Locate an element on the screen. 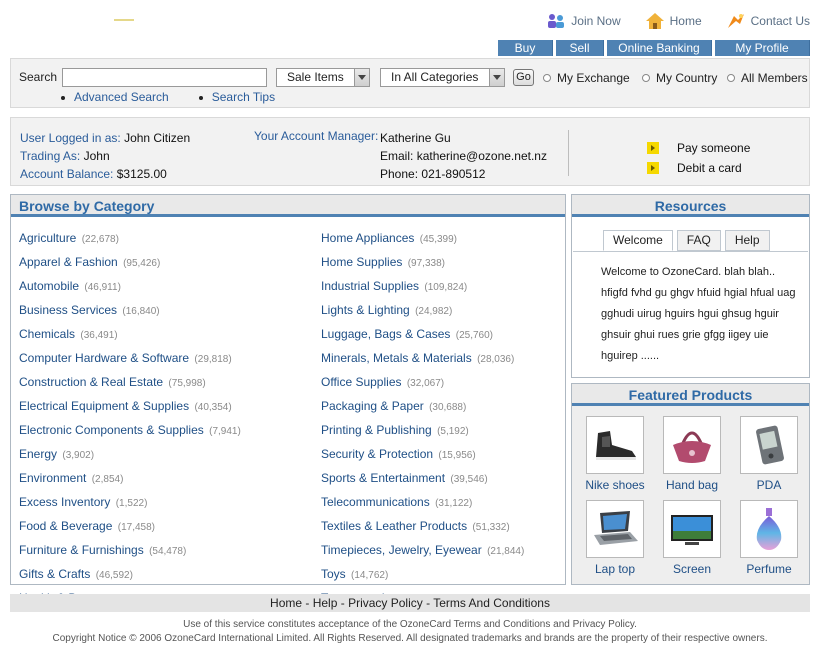 Image resolution: width=820 pixels, height=650 pixels. manager-name: Katherine Gu is located at coordinates (415, 138).